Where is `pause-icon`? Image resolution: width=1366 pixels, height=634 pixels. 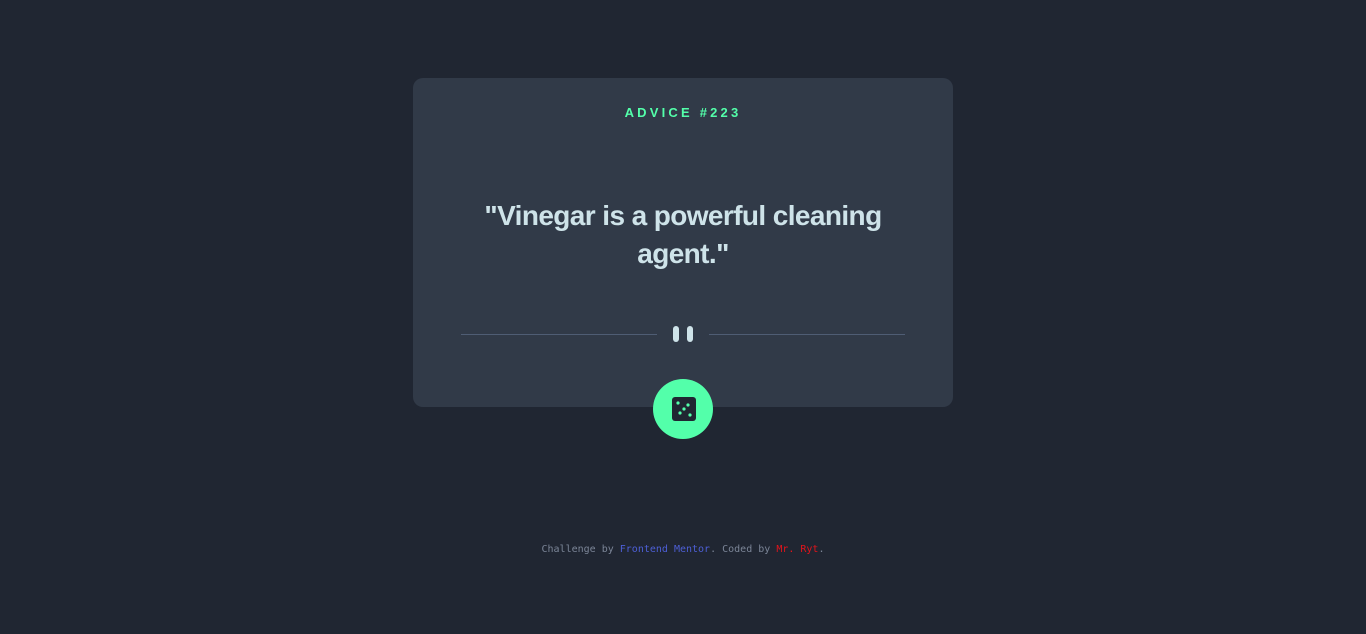
pause-icon is located at coordinates (683, 334).